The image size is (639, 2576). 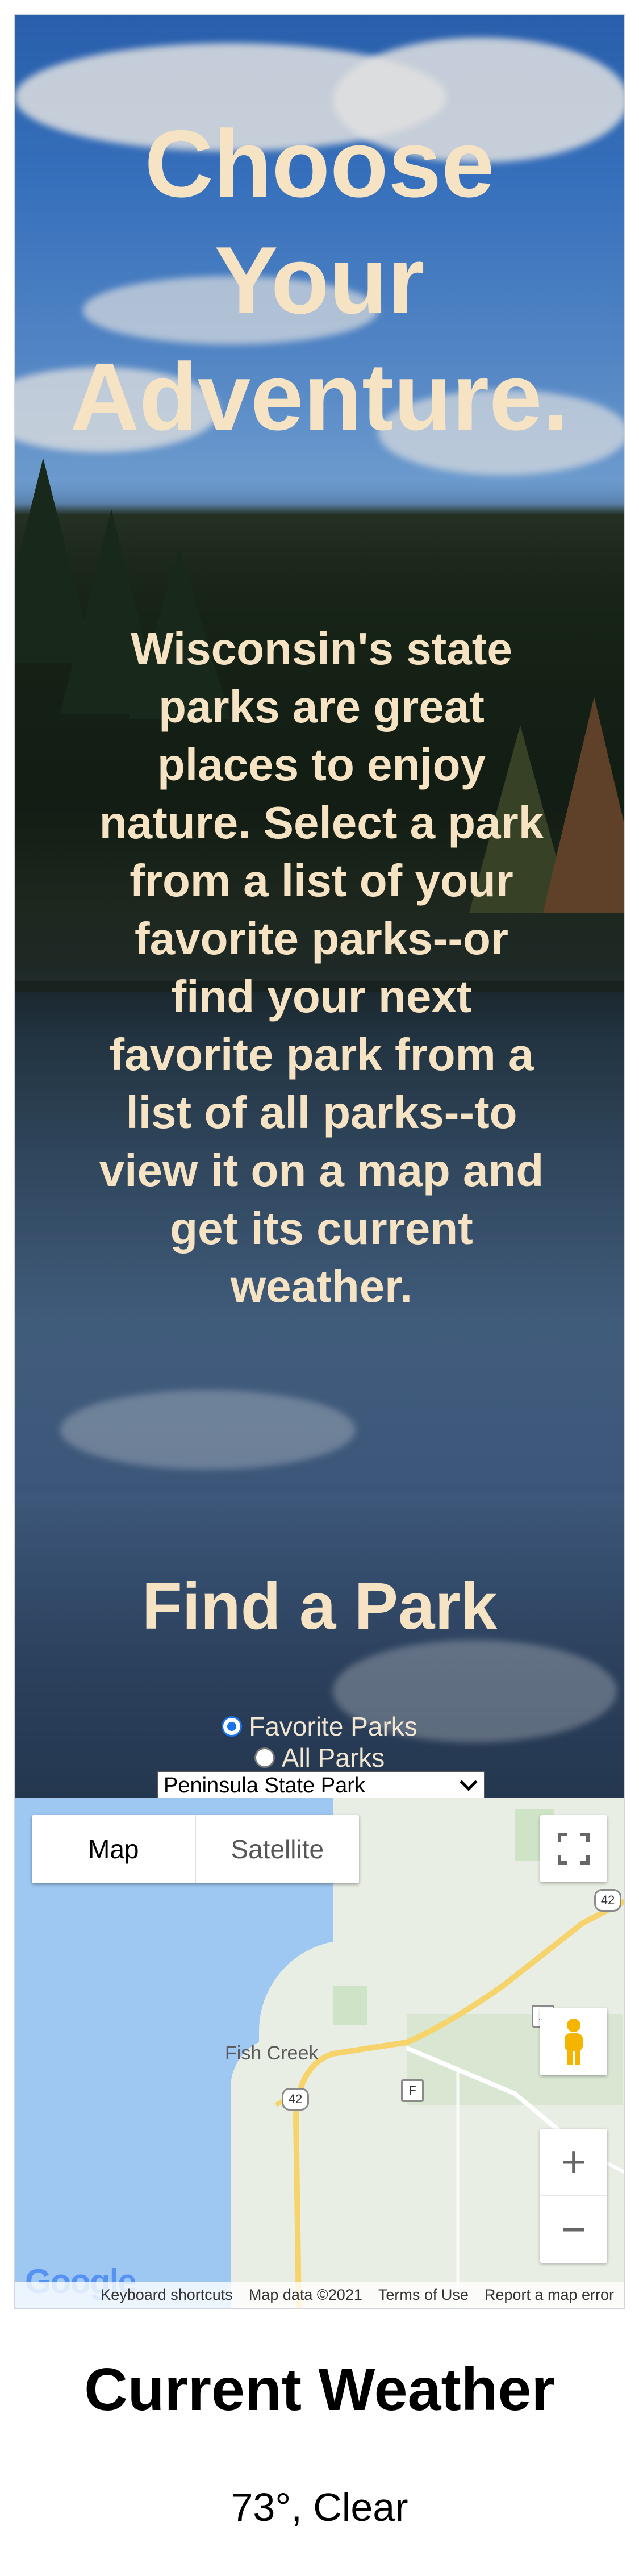 What do you see at coordinates (573, 2229) in the screenshot?
I see `zoom-out-button: −` at bounding box center [573, 2229].